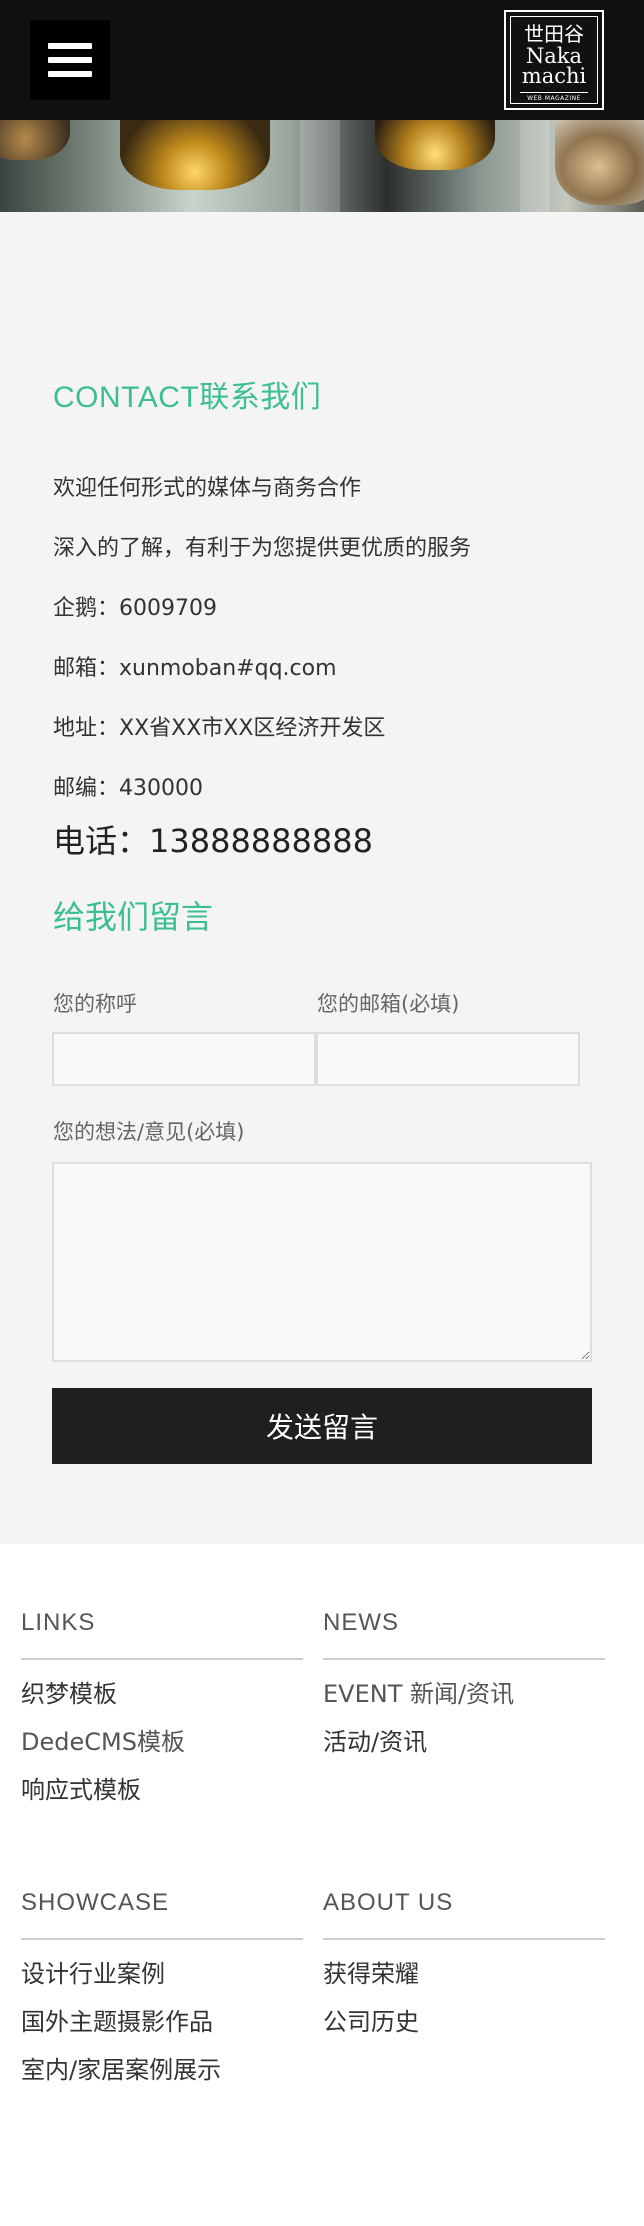 The width and height of the screenshot is (644, 2226). What do you see at coordinates (117, 2022) in the screenshot?
I see `footer-link-photography: 国外主题摄影作品` at bounding box center [117, 2022].